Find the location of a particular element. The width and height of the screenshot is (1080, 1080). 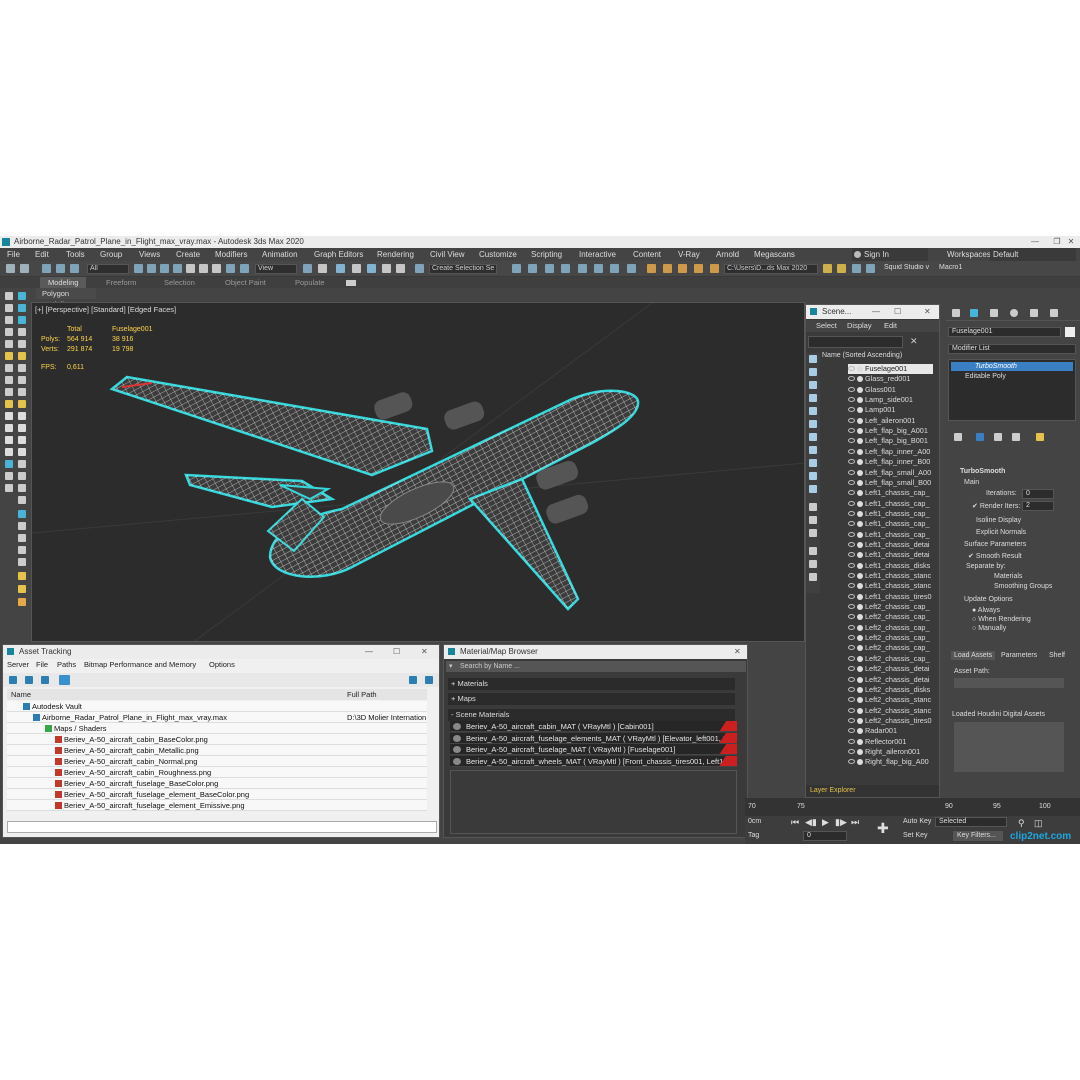

remove-modifier-icon is located at coordinates (1016, 437).